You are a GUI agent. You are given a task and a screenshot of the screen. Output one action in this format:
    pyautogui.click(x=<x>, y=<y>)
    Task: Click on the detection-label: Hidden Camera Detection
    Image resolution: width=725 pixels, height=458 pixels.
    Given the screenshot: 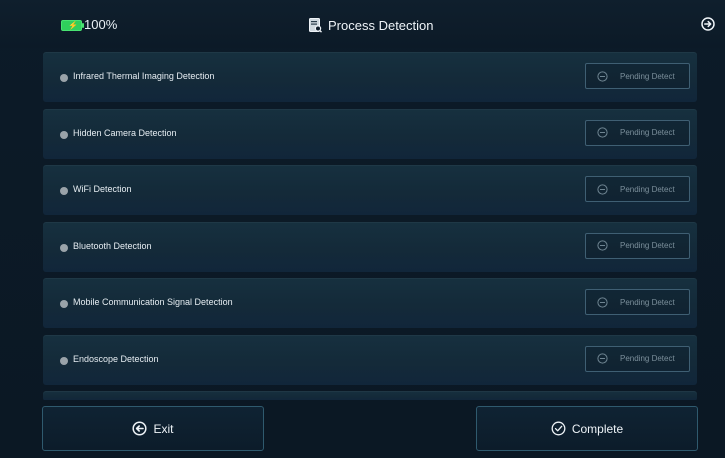 What is the action you would take?
    pyautogui.click(x=125, y=132)
    